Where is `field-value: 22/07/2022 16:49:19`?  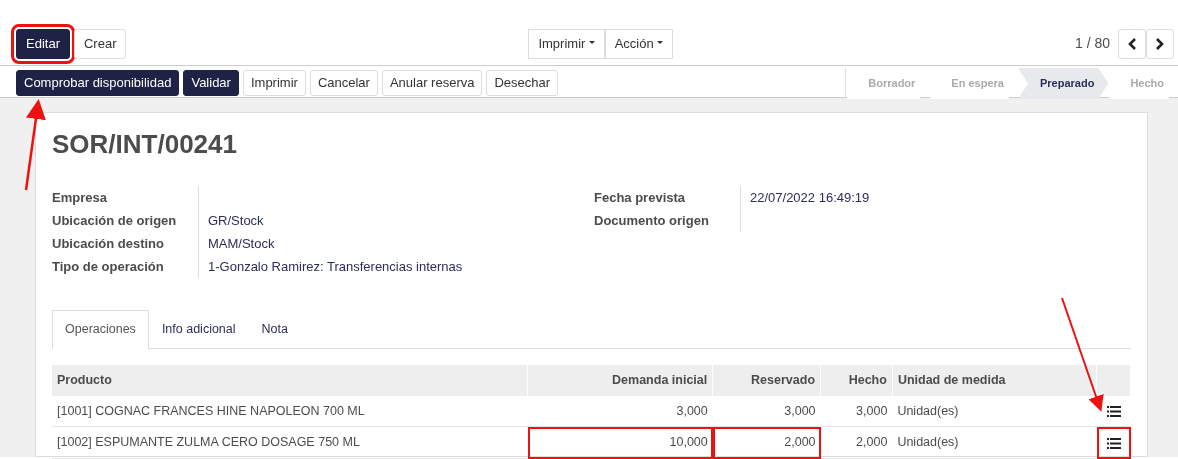 field-value: 22/07/2022 16:49:19 is located at coordinates (810, 198).